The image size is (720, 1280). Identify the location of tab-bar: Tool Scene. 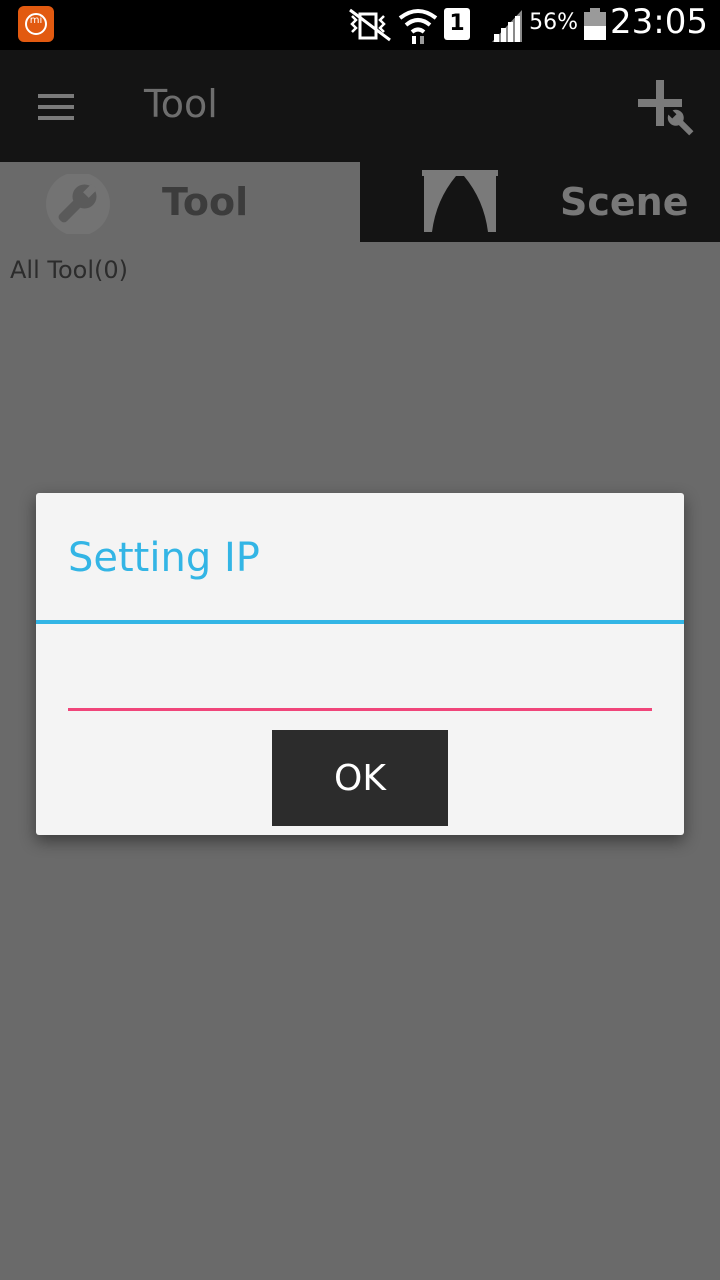
(360, 202).